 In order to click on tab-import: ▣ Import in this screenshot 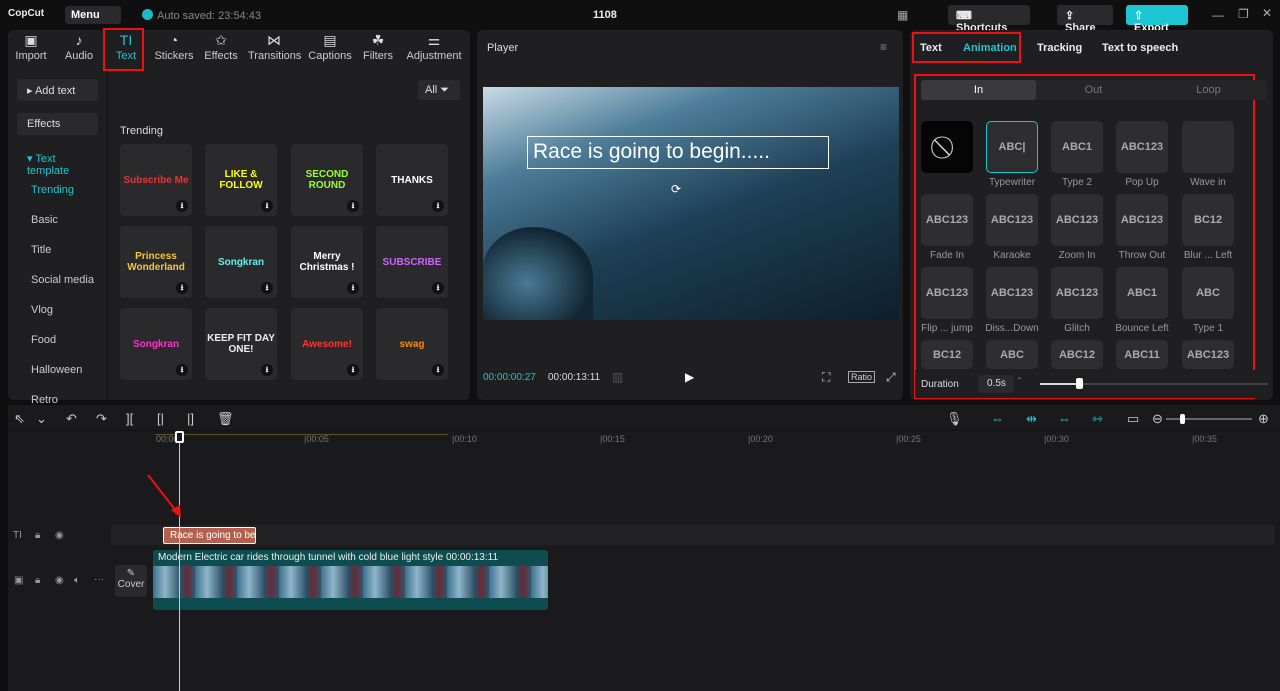, I will do `click(31, 47)`.